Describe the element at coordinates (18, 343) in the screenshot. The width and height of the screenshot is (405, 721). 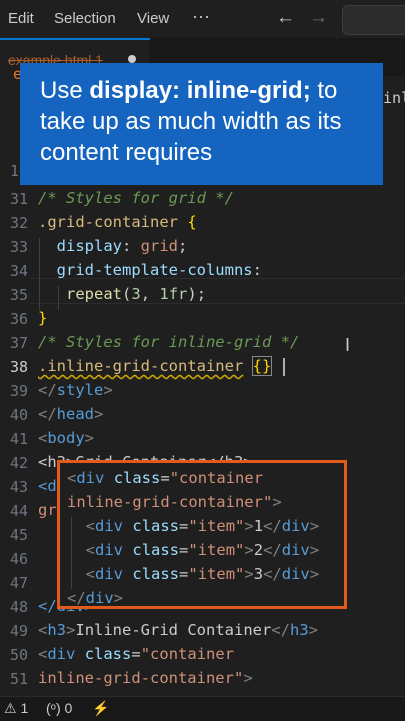
I see `line-number: 37` at that location.